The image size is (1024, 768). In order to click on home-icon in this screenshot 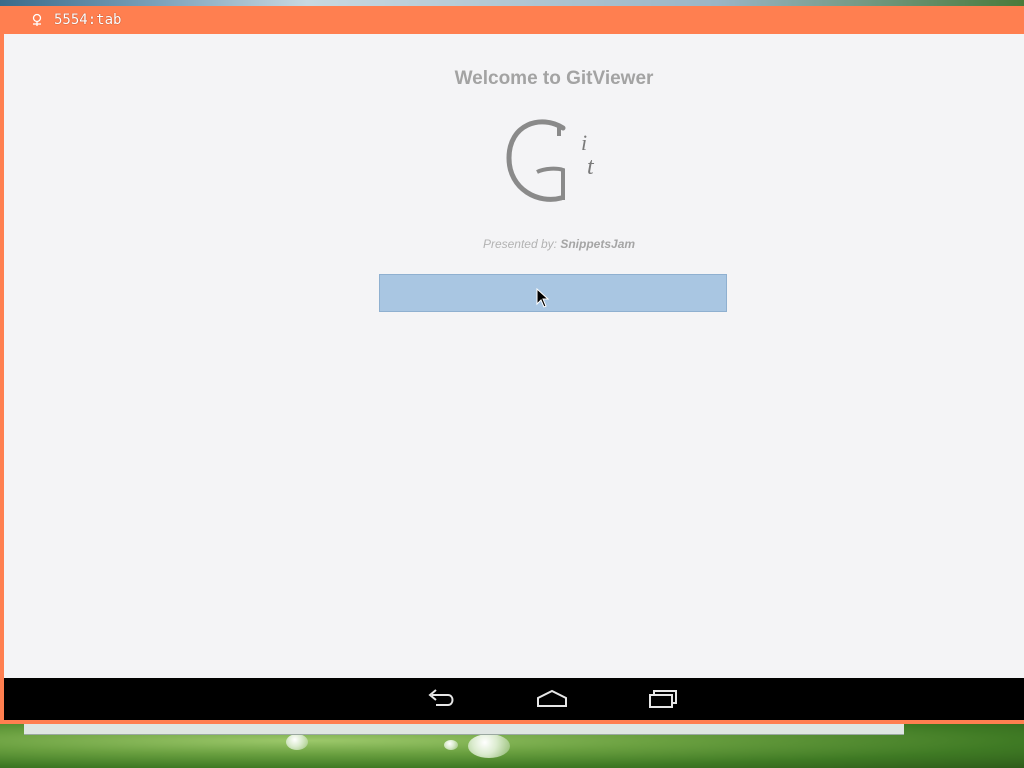, I will do `click(552, 699)`.